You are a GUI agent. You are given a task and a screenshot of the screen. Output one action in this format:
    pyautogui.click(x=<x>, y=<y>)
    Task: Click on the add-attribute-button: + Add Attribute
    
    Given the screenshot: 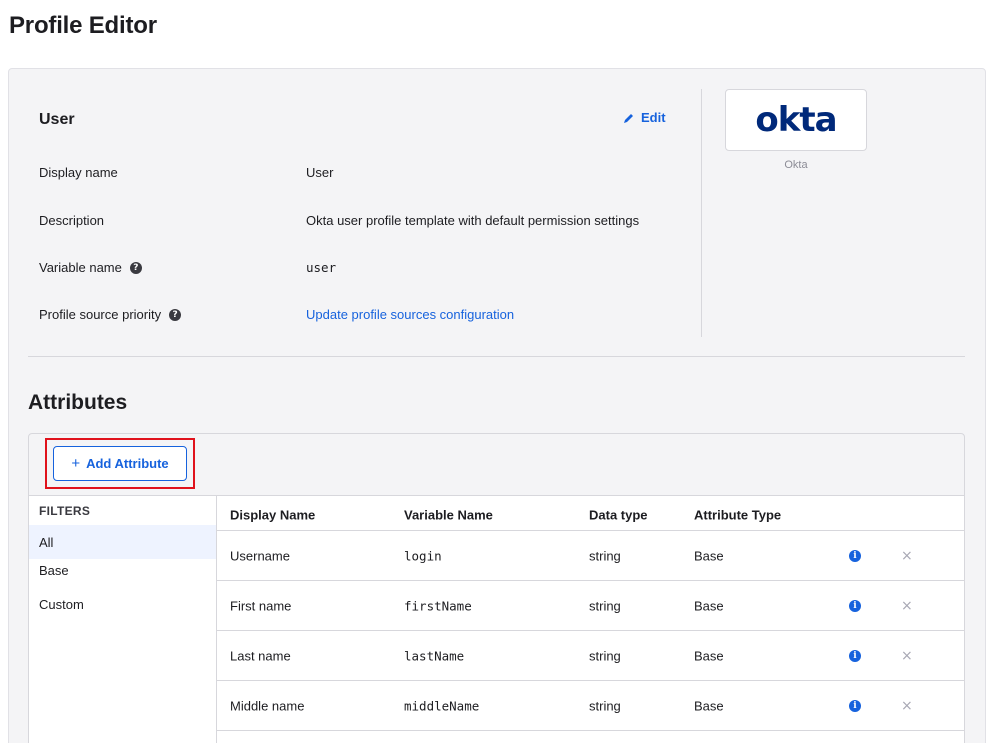 What is the action you would take?
    pyautogui.click(x=120, y=463)
    